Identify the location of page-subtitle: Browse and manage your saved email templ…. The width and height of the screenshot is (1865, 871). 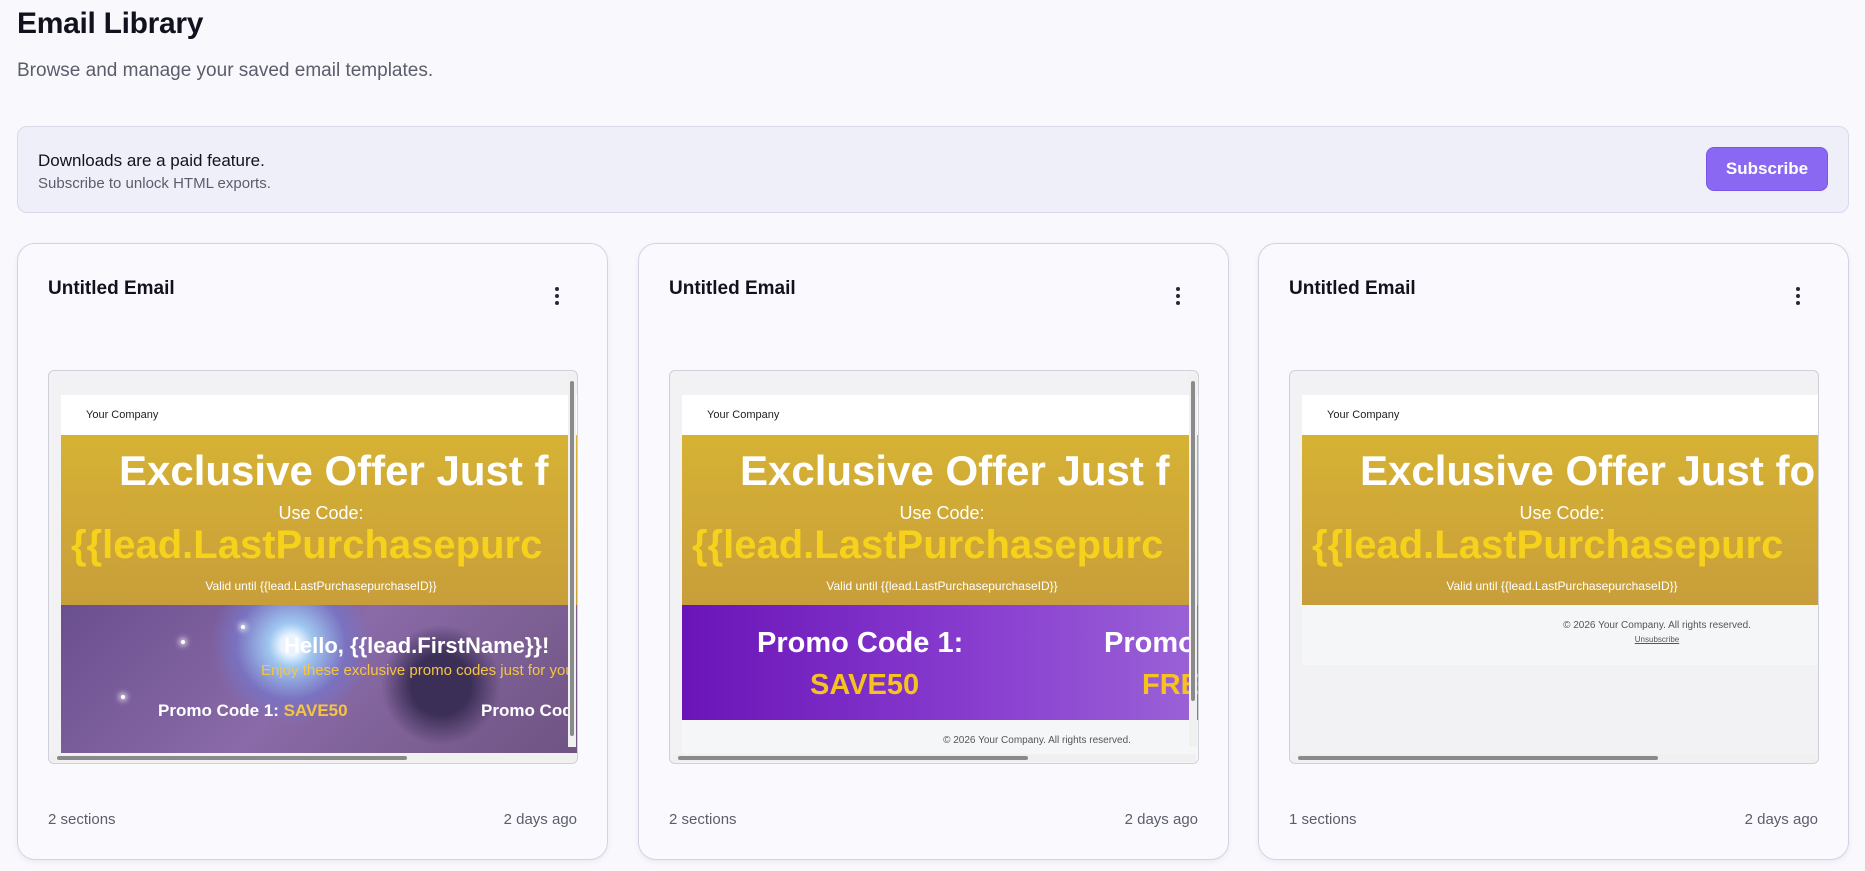
(225, 70).